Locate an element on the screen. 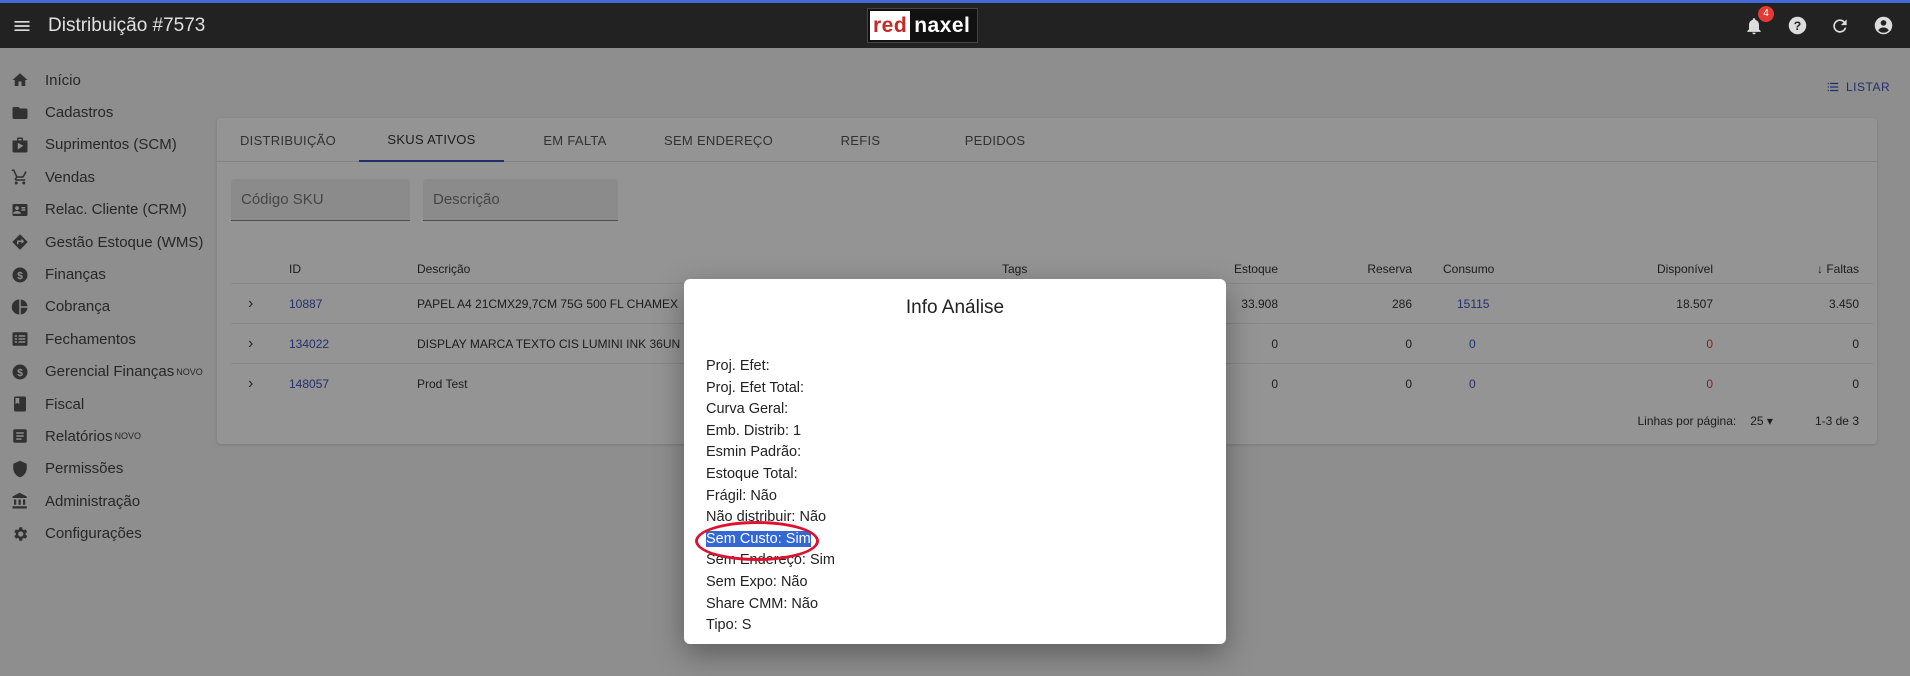 Image resolution: width=1910 pixels, height=676 pixels. annotation-circle is located at coordinates (757, 541).